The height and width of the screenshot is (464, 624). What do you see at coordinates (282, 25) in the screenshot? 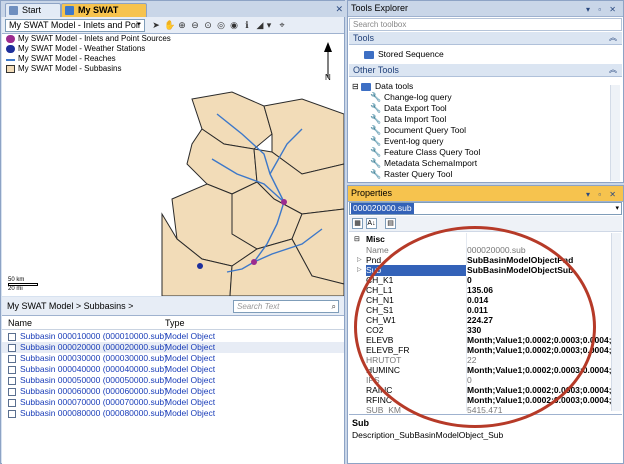
I see `select-icon: ⌖` at bounding box center [282, 25].